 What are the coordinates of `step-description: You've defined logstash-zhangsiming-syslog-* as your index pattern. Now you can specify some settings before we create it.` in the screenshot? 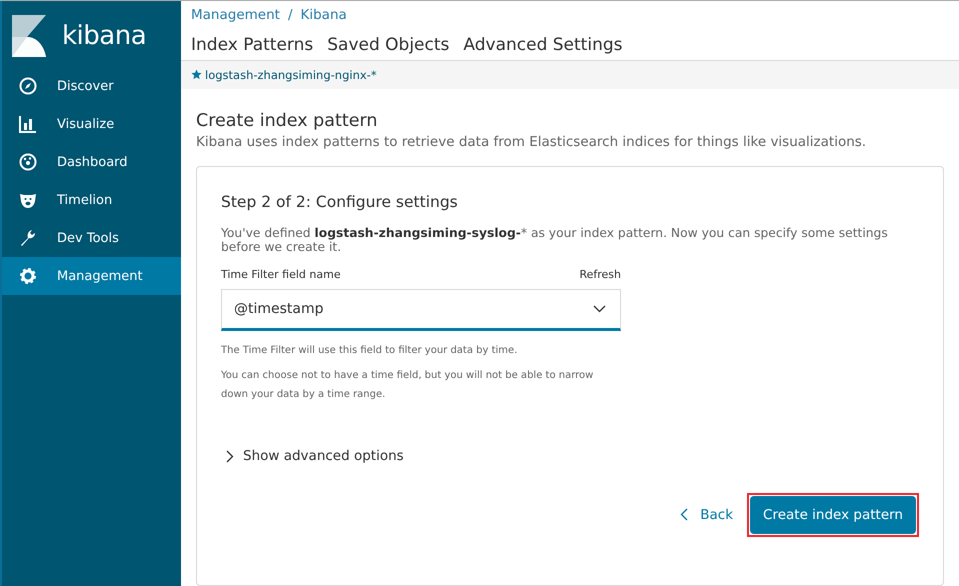 It's located at (555, 240).